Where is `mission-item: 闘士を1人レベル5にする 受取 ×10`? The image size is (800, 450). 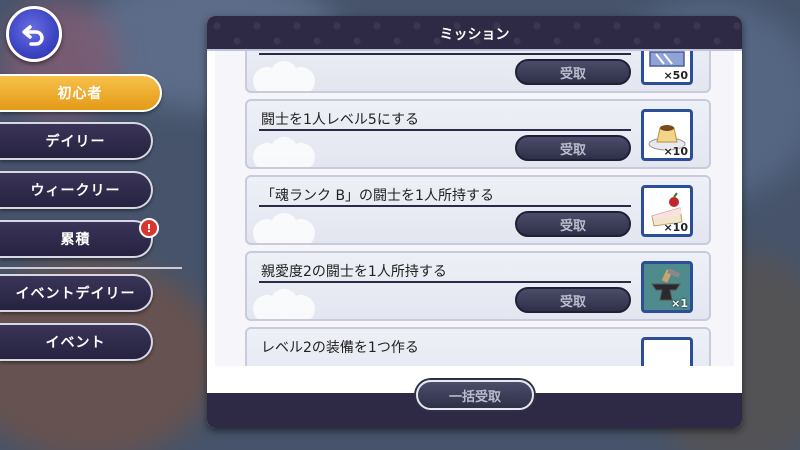 mission-item: 闘士を1人レベル5にする 受取 ×10 is located at coordinates (478, 134).